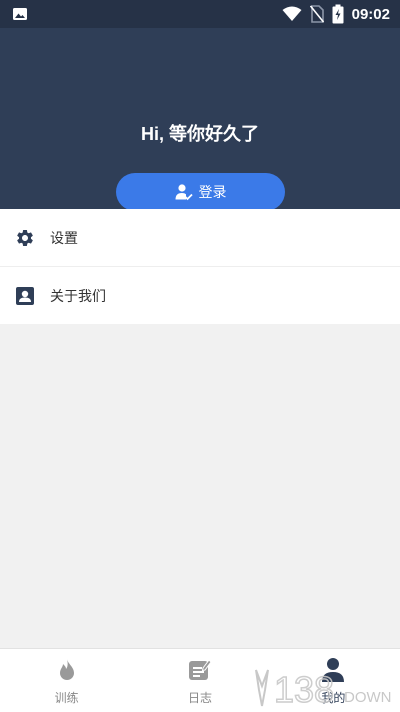 Image resolution: width=400 pixels, height=712 pixels. Describe the element at coordinates (370, 14) in the screenshot. I see `status-time: 09:02` at that location.